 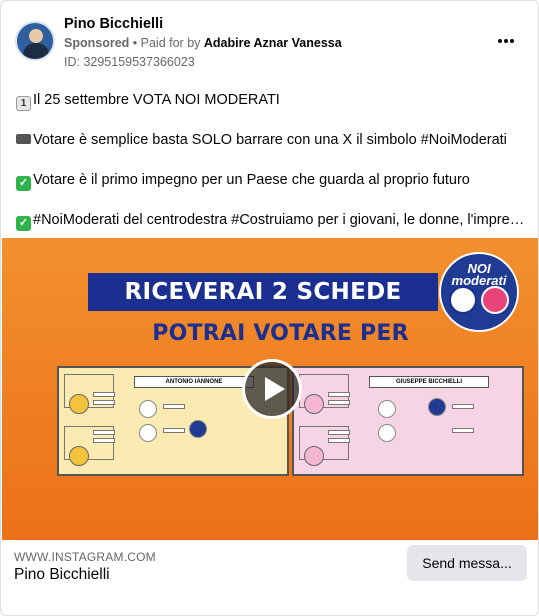 What do you see at coordinates (429, 382) in the screenshot?
I see `right-ballot-candidate: GIUSEPPE BICCHIELLI` at bounding box center [429, 382].